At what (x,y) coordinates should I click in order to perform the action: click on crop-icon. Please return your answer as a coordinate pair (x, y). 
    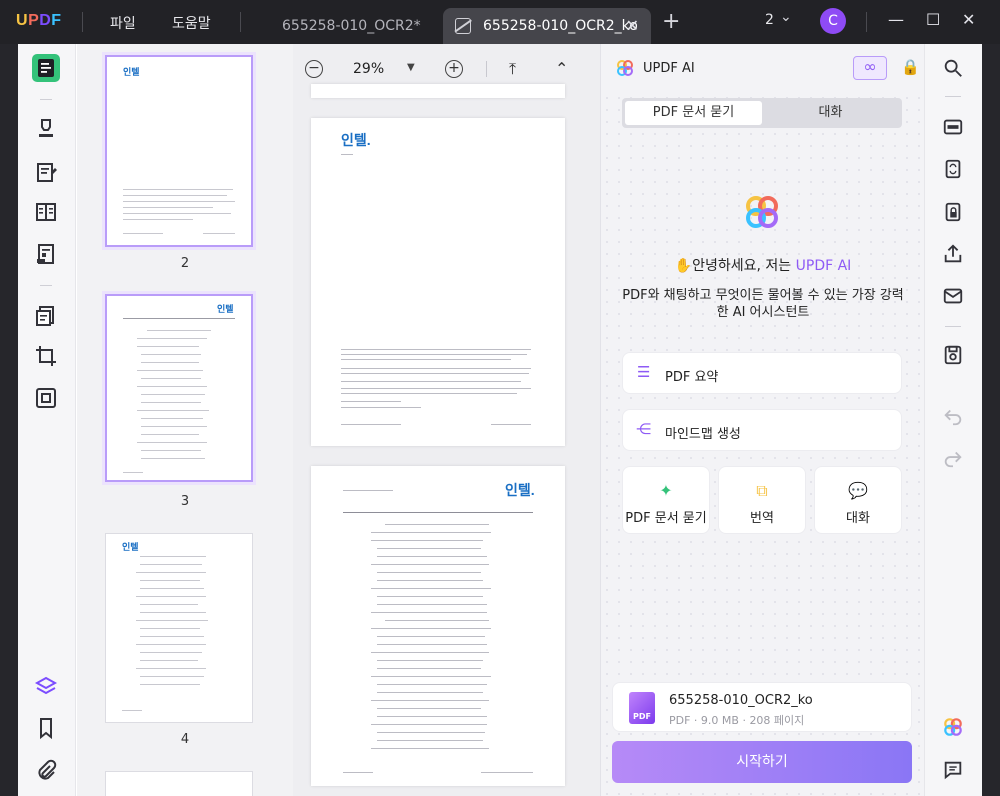
    Looking at the image, I should click on (46, 356).